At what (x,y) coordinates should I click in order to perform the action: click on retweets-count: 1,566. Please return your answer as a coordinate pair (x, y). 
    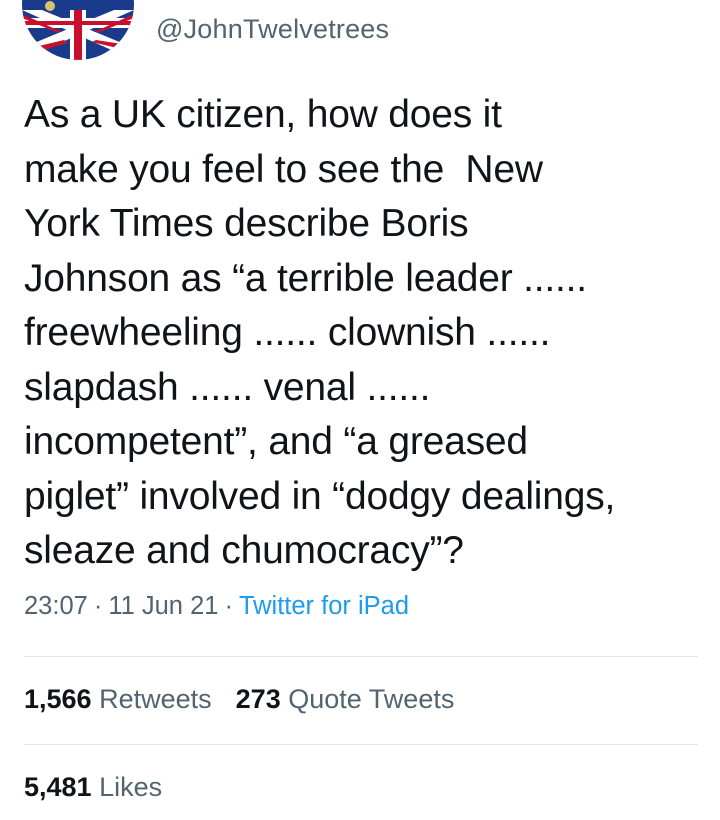
    Looking at the image, I should click on (58, 699).